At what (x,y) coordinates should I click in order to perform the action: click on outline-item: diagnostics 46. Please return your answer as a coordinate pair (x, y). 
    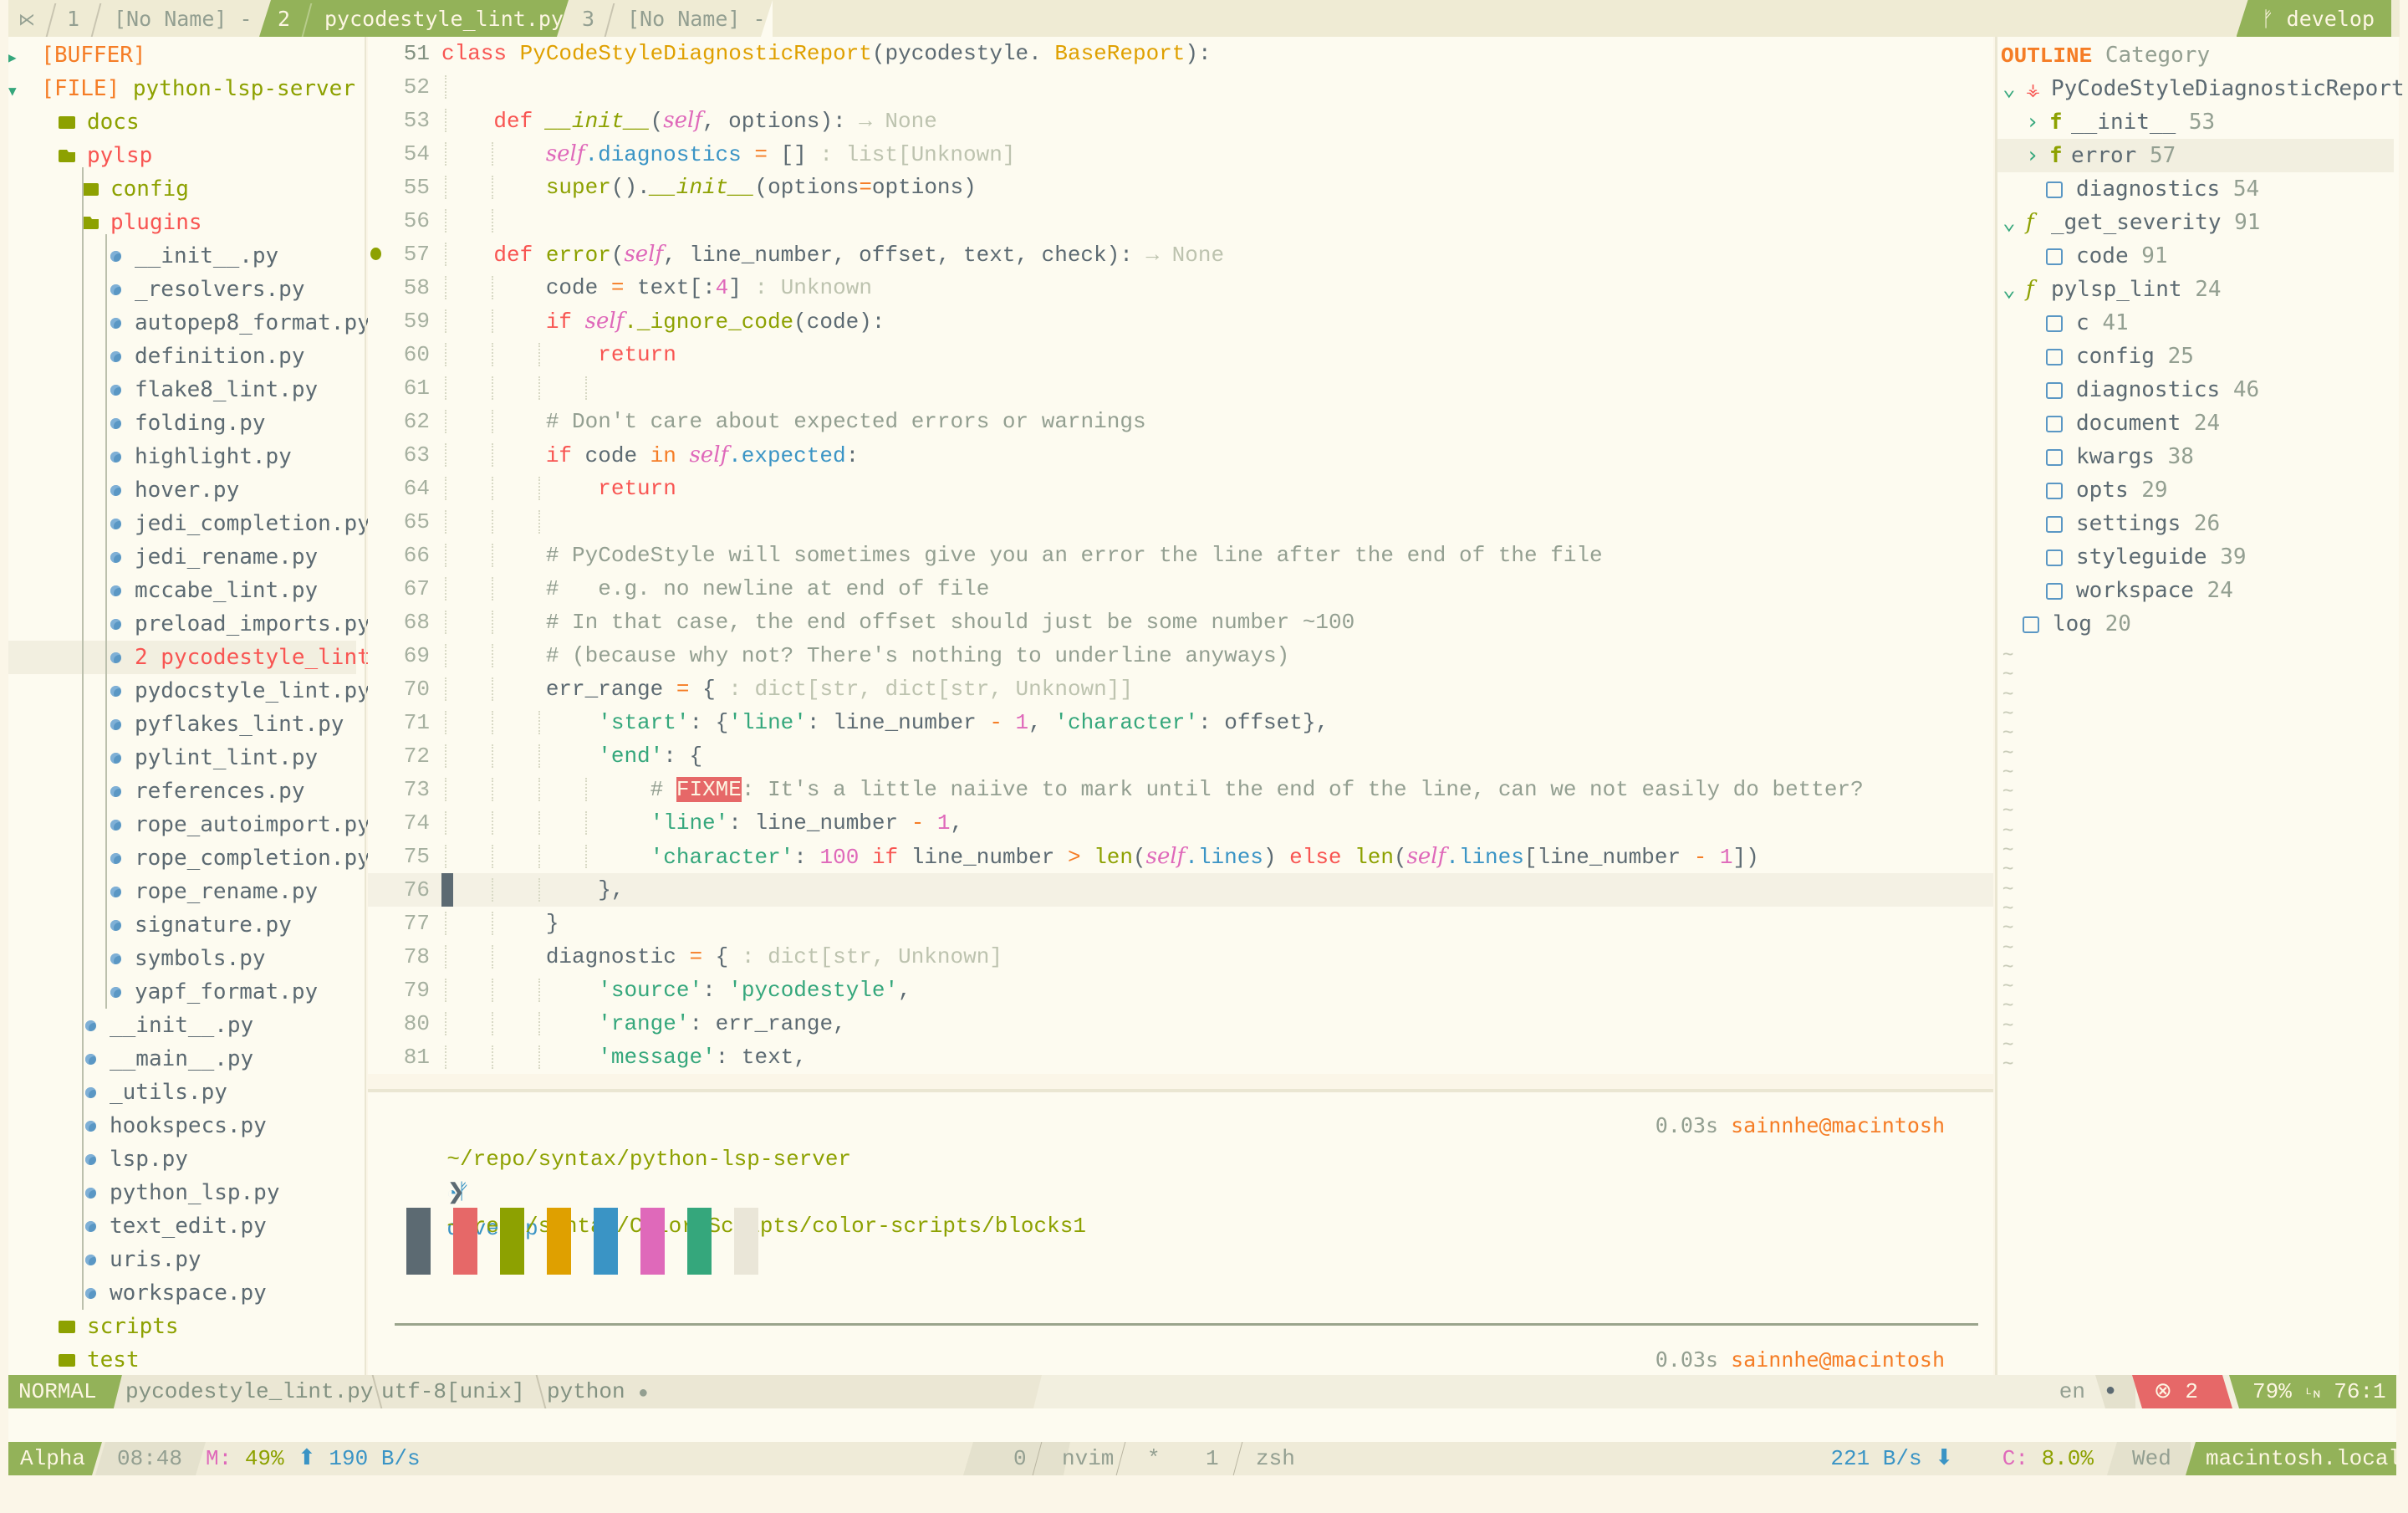
    Looking at the image, I should click on (2195, 389).